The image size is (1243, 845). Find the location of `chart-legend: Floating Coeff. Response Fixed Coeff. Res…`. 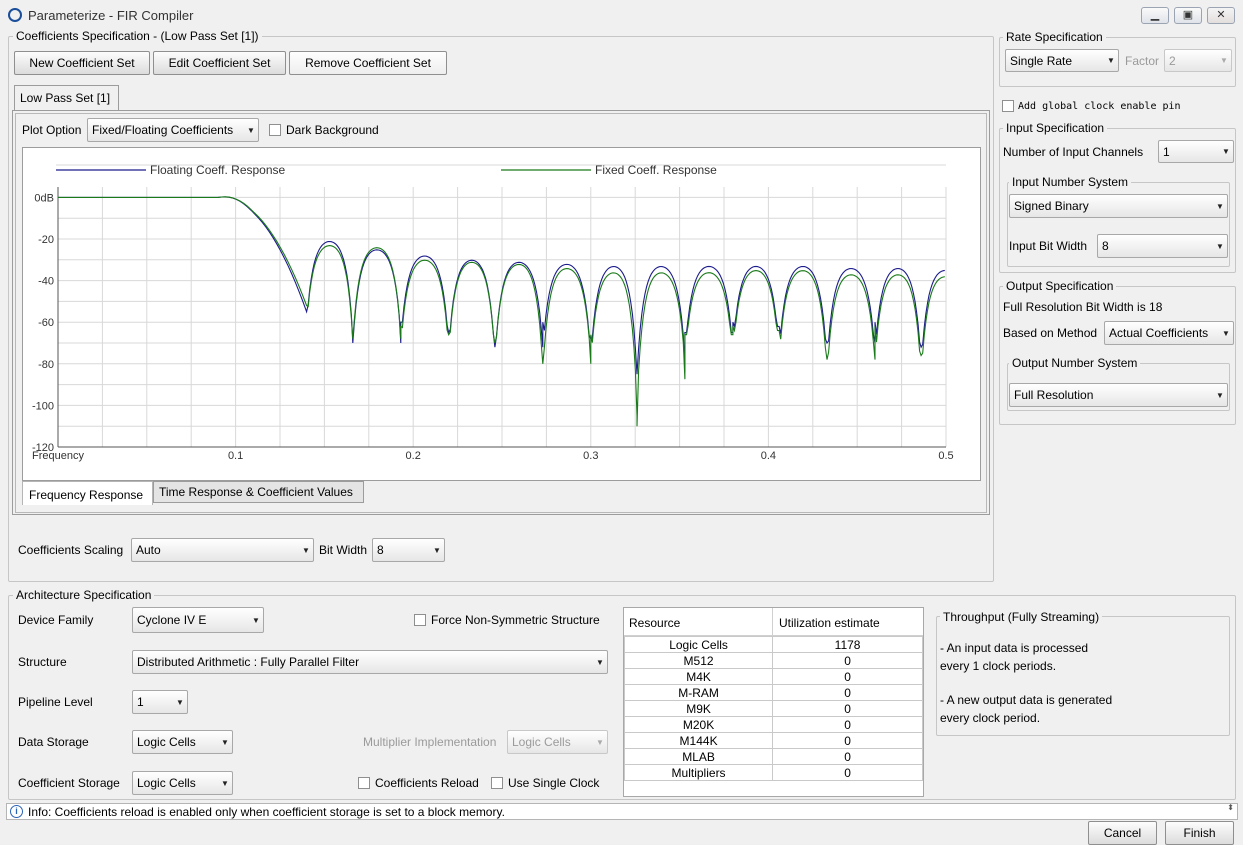

chart-legend: Floating Coeff. Response Fixed Coeff. Res… is located at coordinates (501, 170).